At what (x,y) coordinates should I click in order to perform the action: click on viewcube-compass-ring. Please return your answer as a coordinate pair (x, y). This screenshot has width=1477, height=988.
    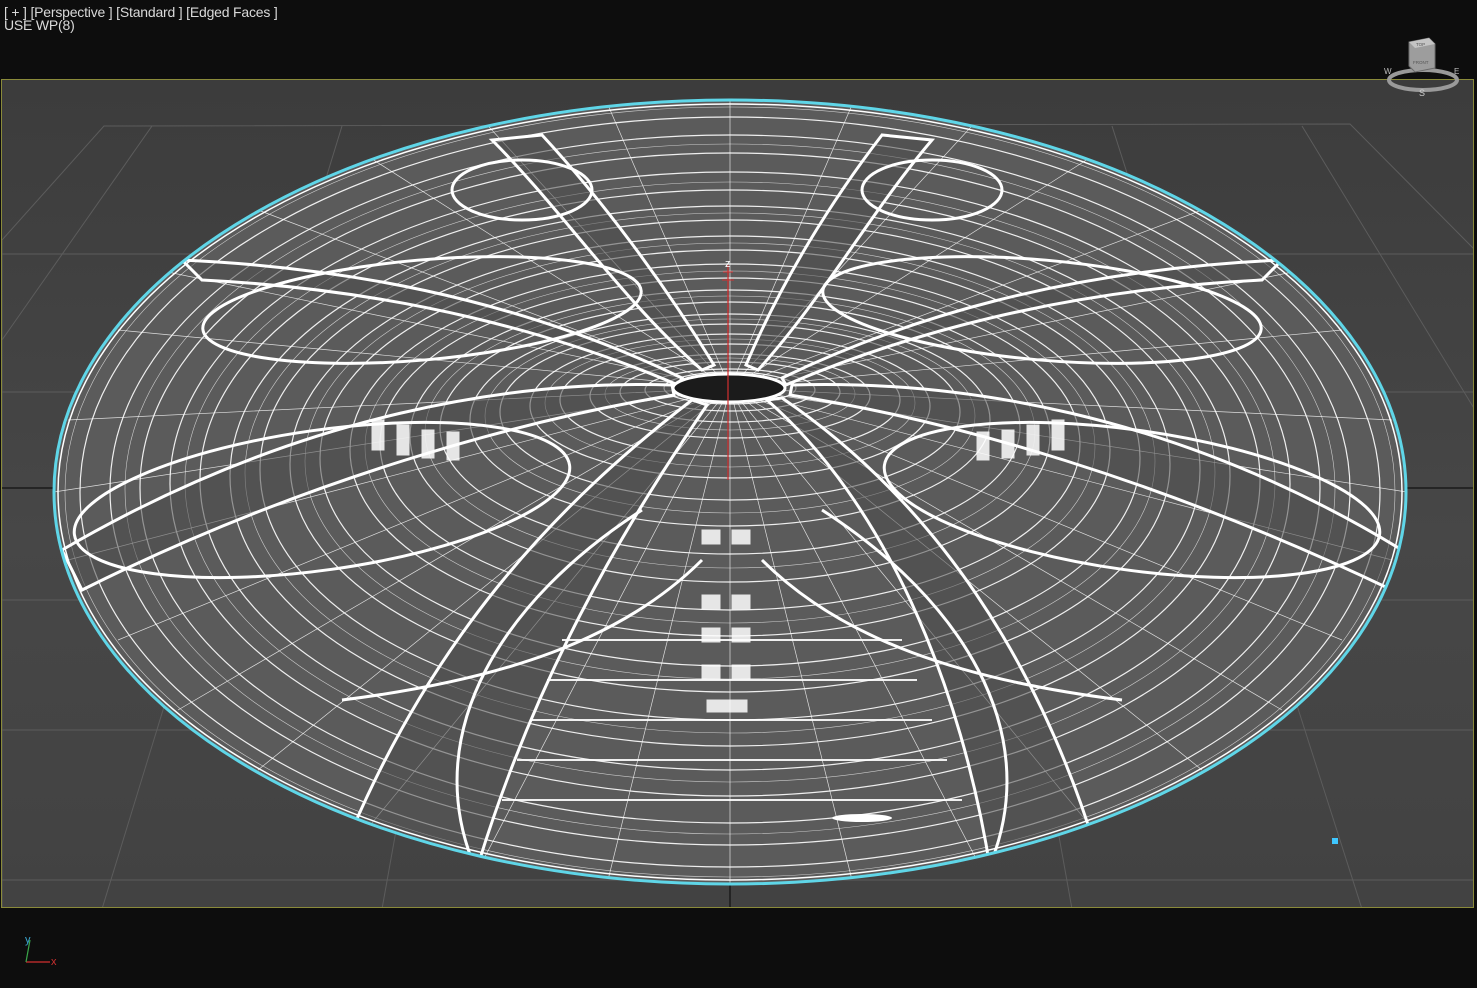
    Looking at the image, I should click on (1423, 80).